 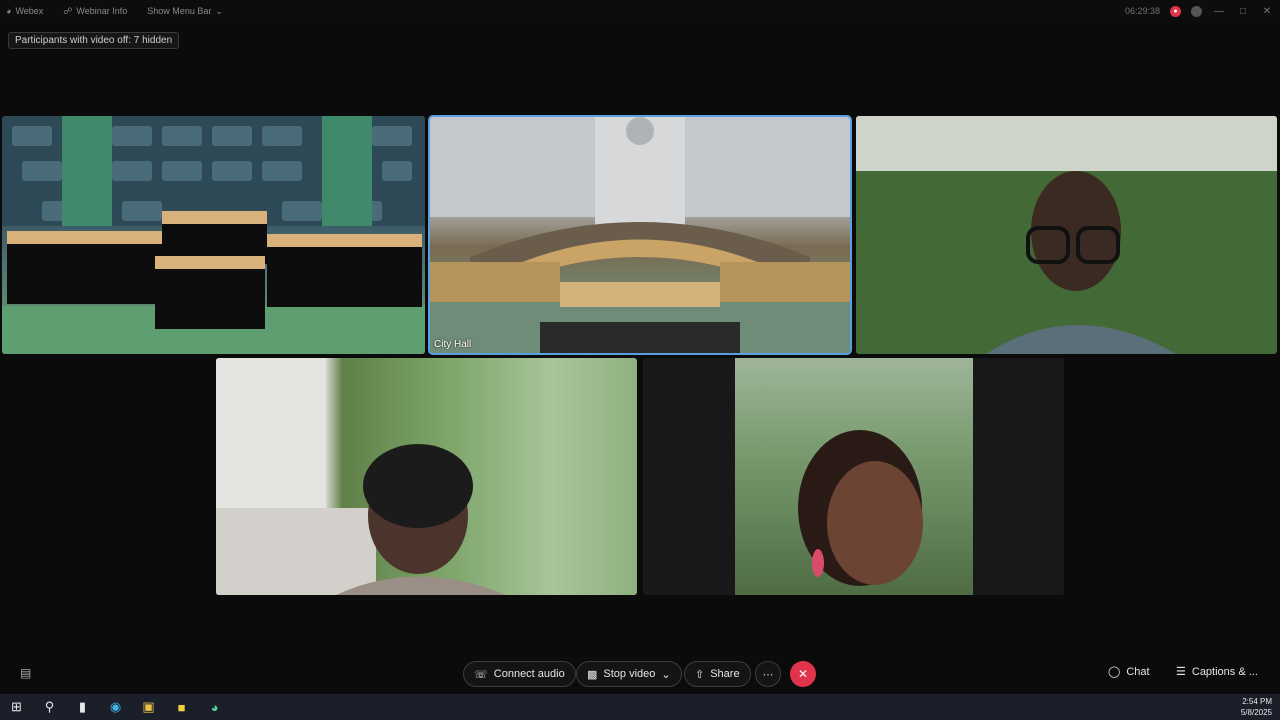 I want to click on phone-icon: ☏, so click(x=481, y=674).